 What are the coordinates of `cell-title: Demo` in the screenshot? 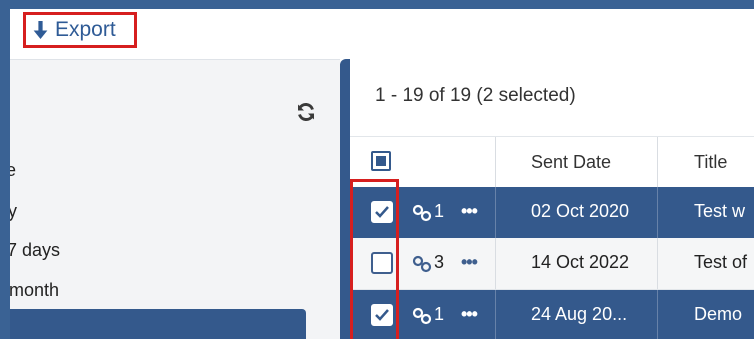 It's located at (718, 314).